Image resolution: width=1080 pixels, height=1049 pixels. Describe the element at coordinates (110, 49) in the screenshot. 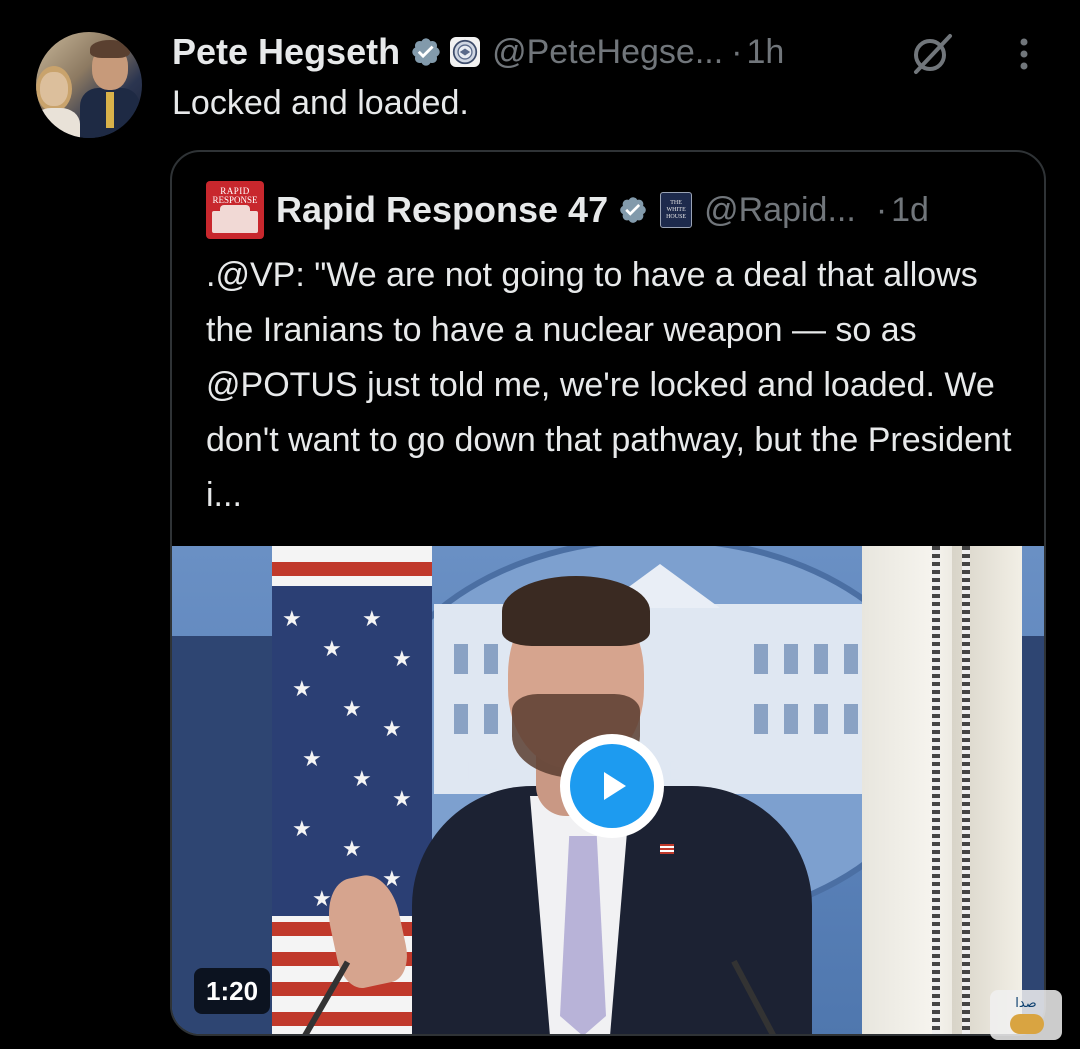

I see `avatar-main-hair` at that location.